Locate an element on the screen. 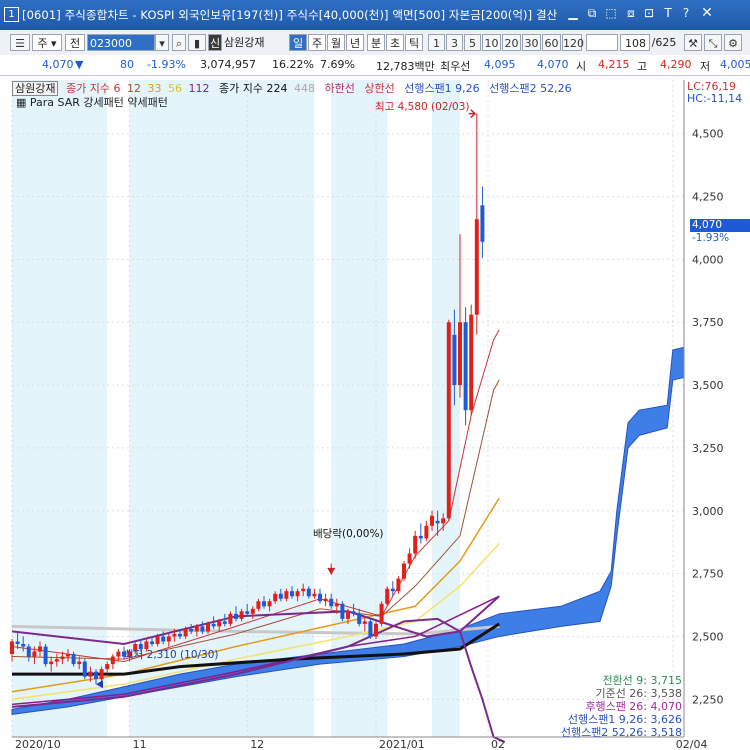 The height and width of the screenshot is (750, 750). period-second: 초 is located at coordinates (395, 42).